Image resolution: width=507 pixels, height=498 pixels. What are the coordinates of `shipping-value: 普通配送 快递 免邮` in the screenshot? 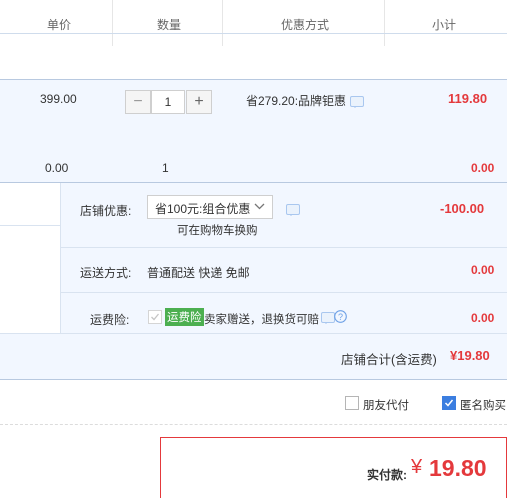 It's located at (198, 273).